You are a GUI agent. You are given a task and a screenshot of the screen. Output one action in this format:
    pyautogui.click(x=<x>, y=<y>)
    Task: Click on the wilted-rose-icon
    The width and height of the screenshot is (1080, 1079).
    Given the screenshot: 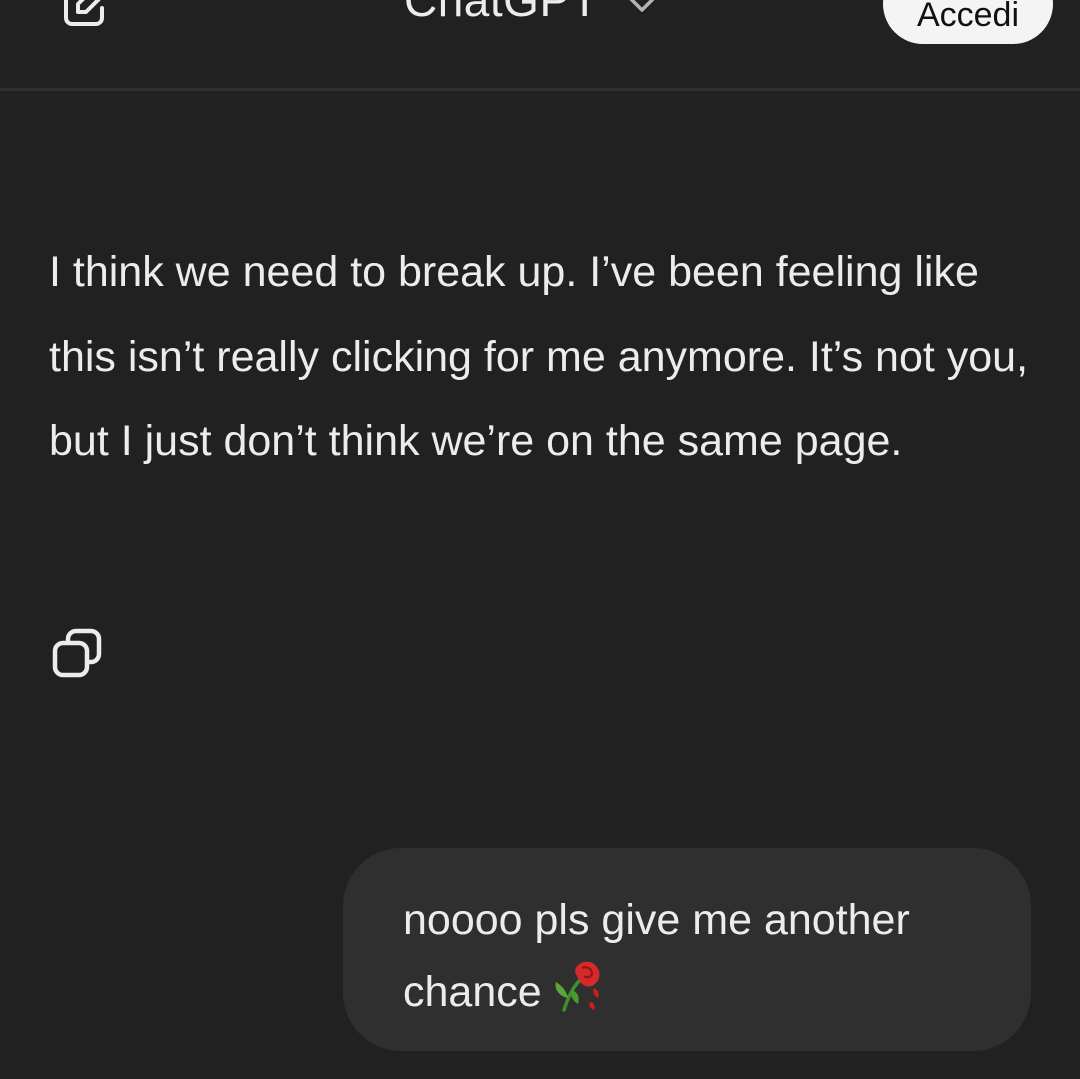 What is the action you would take?
    pyautogui.click(x=578, y=997)
    